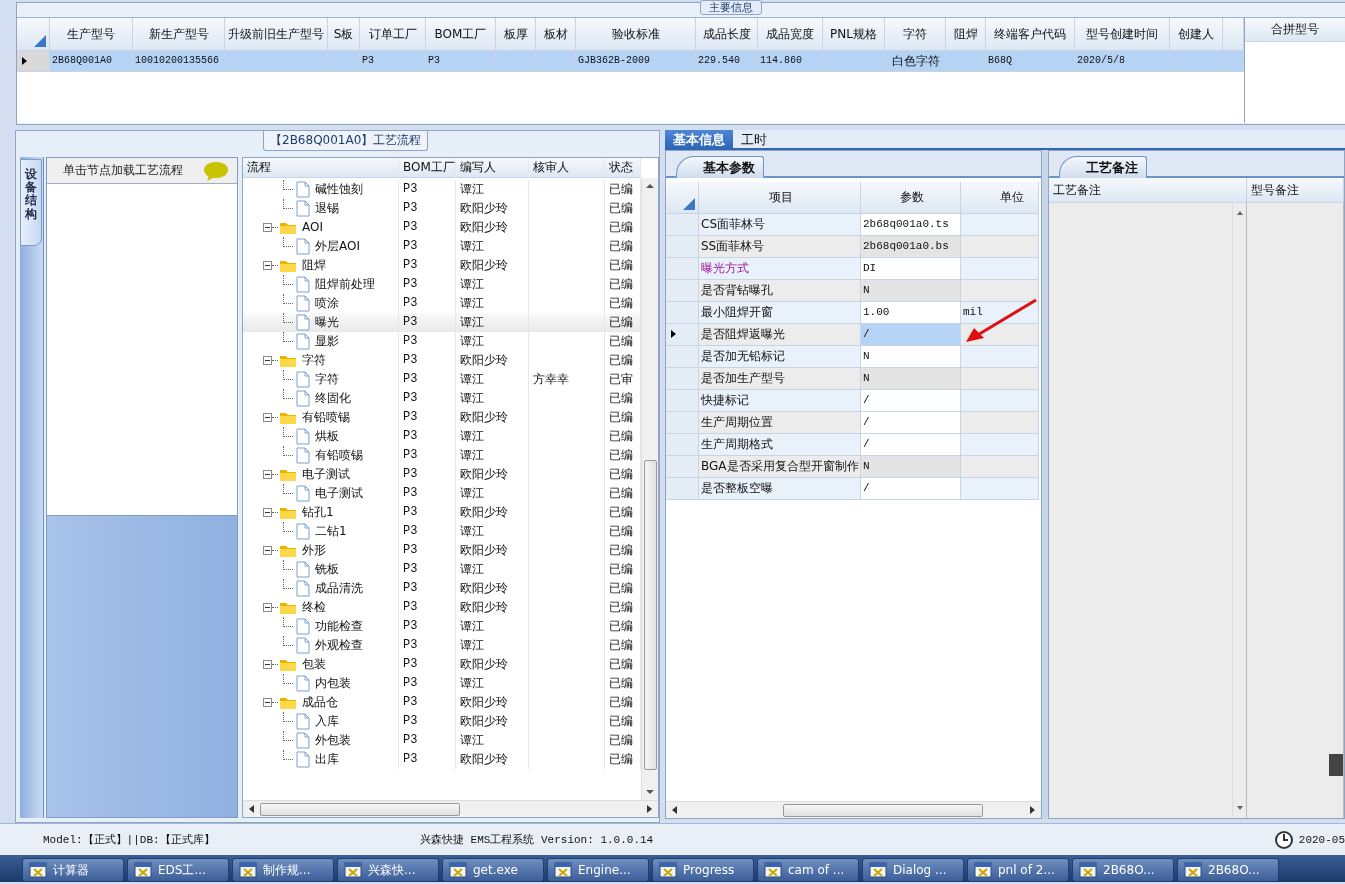  What do you see at coordinates (493, 870) in the screenshot?
I see `taskbar-button: get.exe` at bounding box center [493, 870].